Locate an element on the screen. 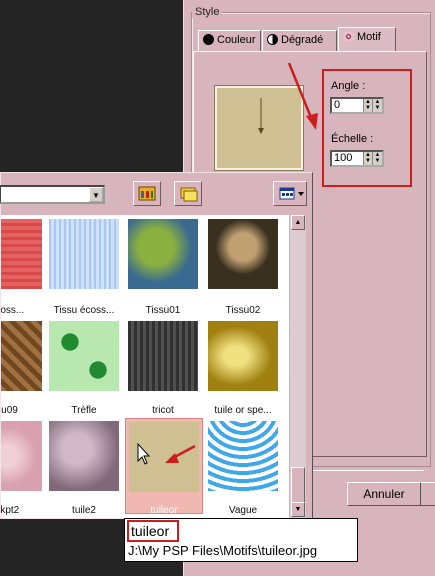 The image size is (435, 576). pattern-caption: Tissu01 is located at coordinates (163, 310).